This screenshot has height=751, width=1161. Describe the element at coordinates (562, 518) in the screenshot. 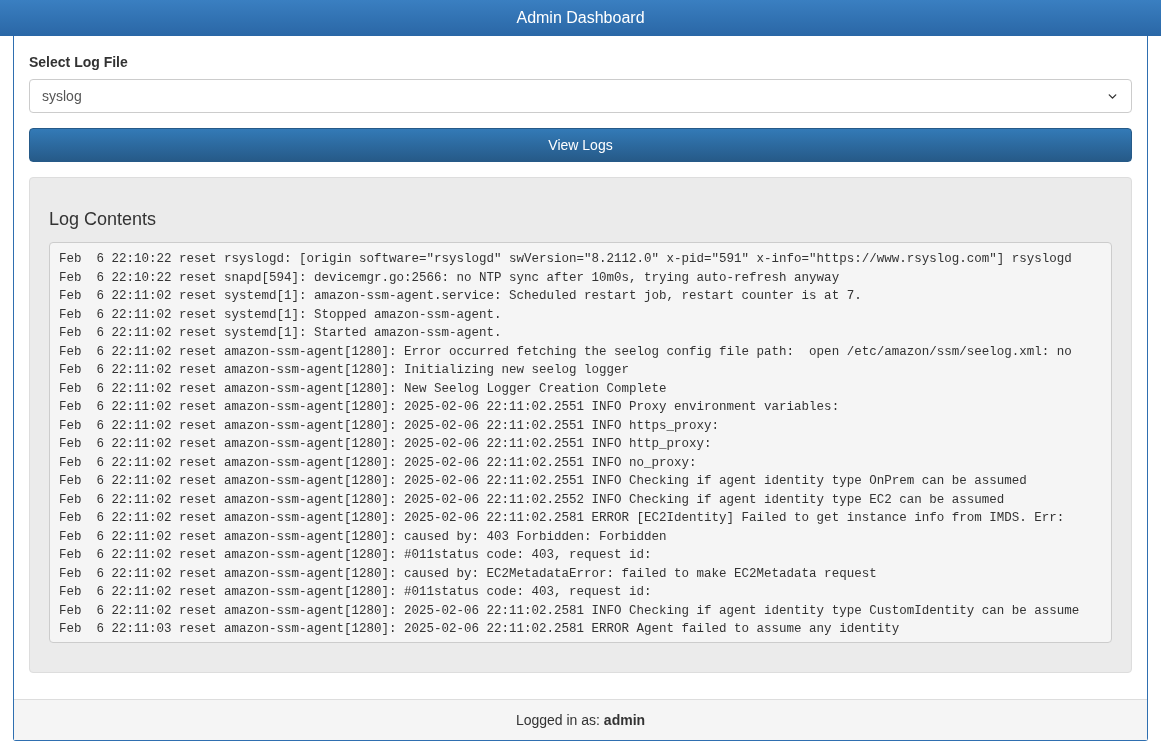

I see `log-line: Feb 6 22:11:02 reset amazon-ssm-agent[1280]: 2025-02-06 22:11:02.2581 ERROR [EC2Identity] Failed to get instance info from IMDS. Err:` at that location.